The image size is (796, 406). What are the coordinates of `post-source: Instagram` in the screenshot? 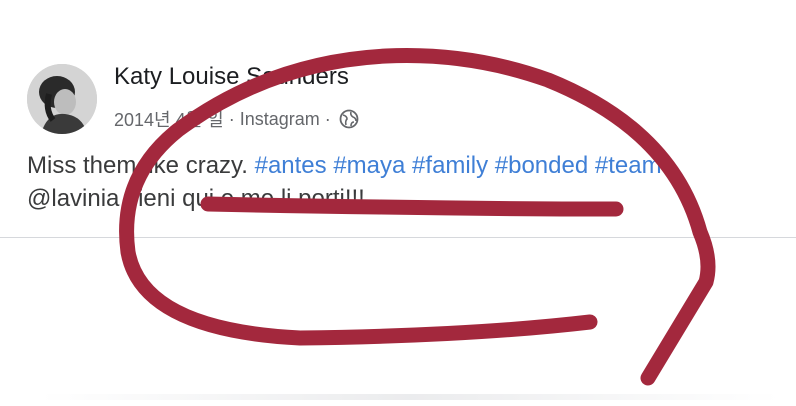 It's located at (279, 118).